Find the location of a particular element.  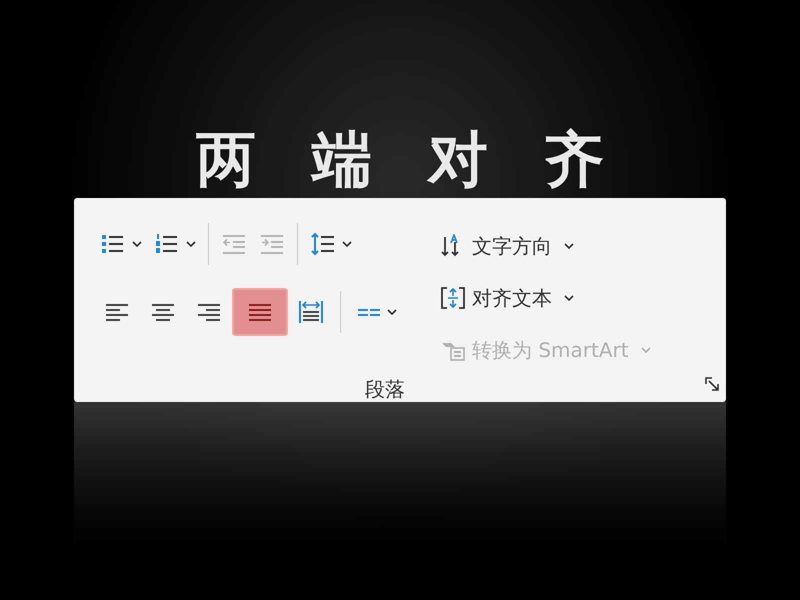

increase-indent-icon is located at coordinates (272, 244).